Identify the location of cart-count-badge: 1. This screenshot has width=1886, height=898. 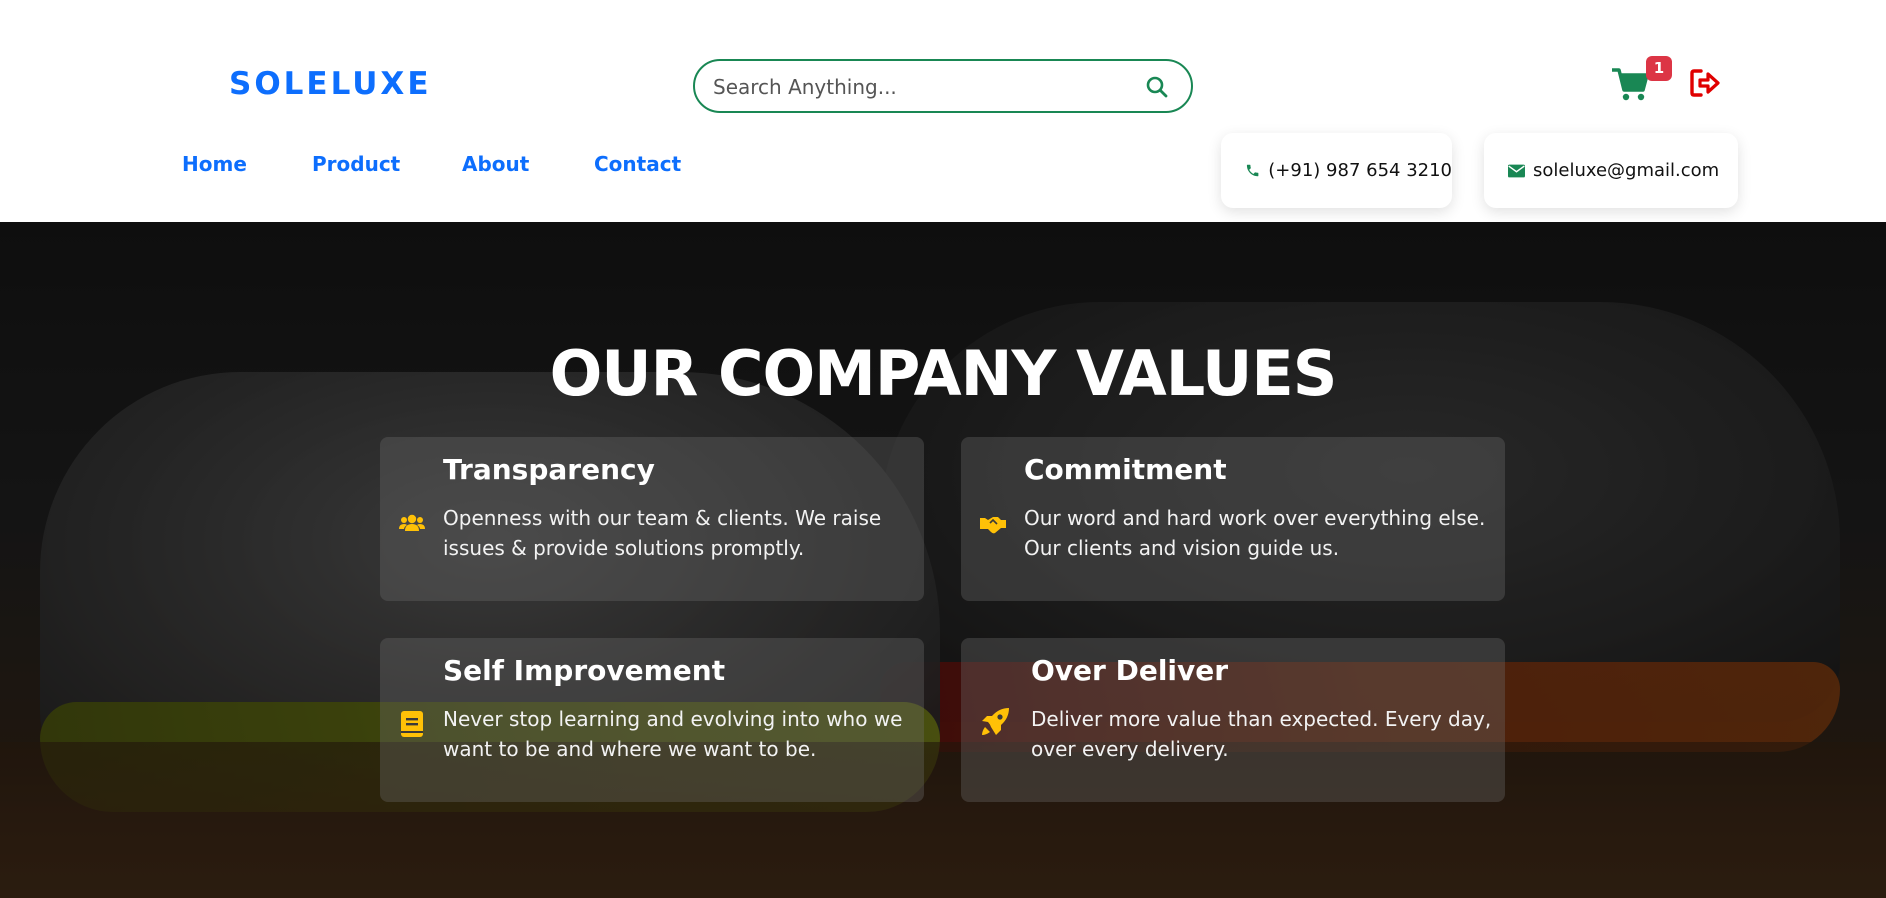
(1659, 68).